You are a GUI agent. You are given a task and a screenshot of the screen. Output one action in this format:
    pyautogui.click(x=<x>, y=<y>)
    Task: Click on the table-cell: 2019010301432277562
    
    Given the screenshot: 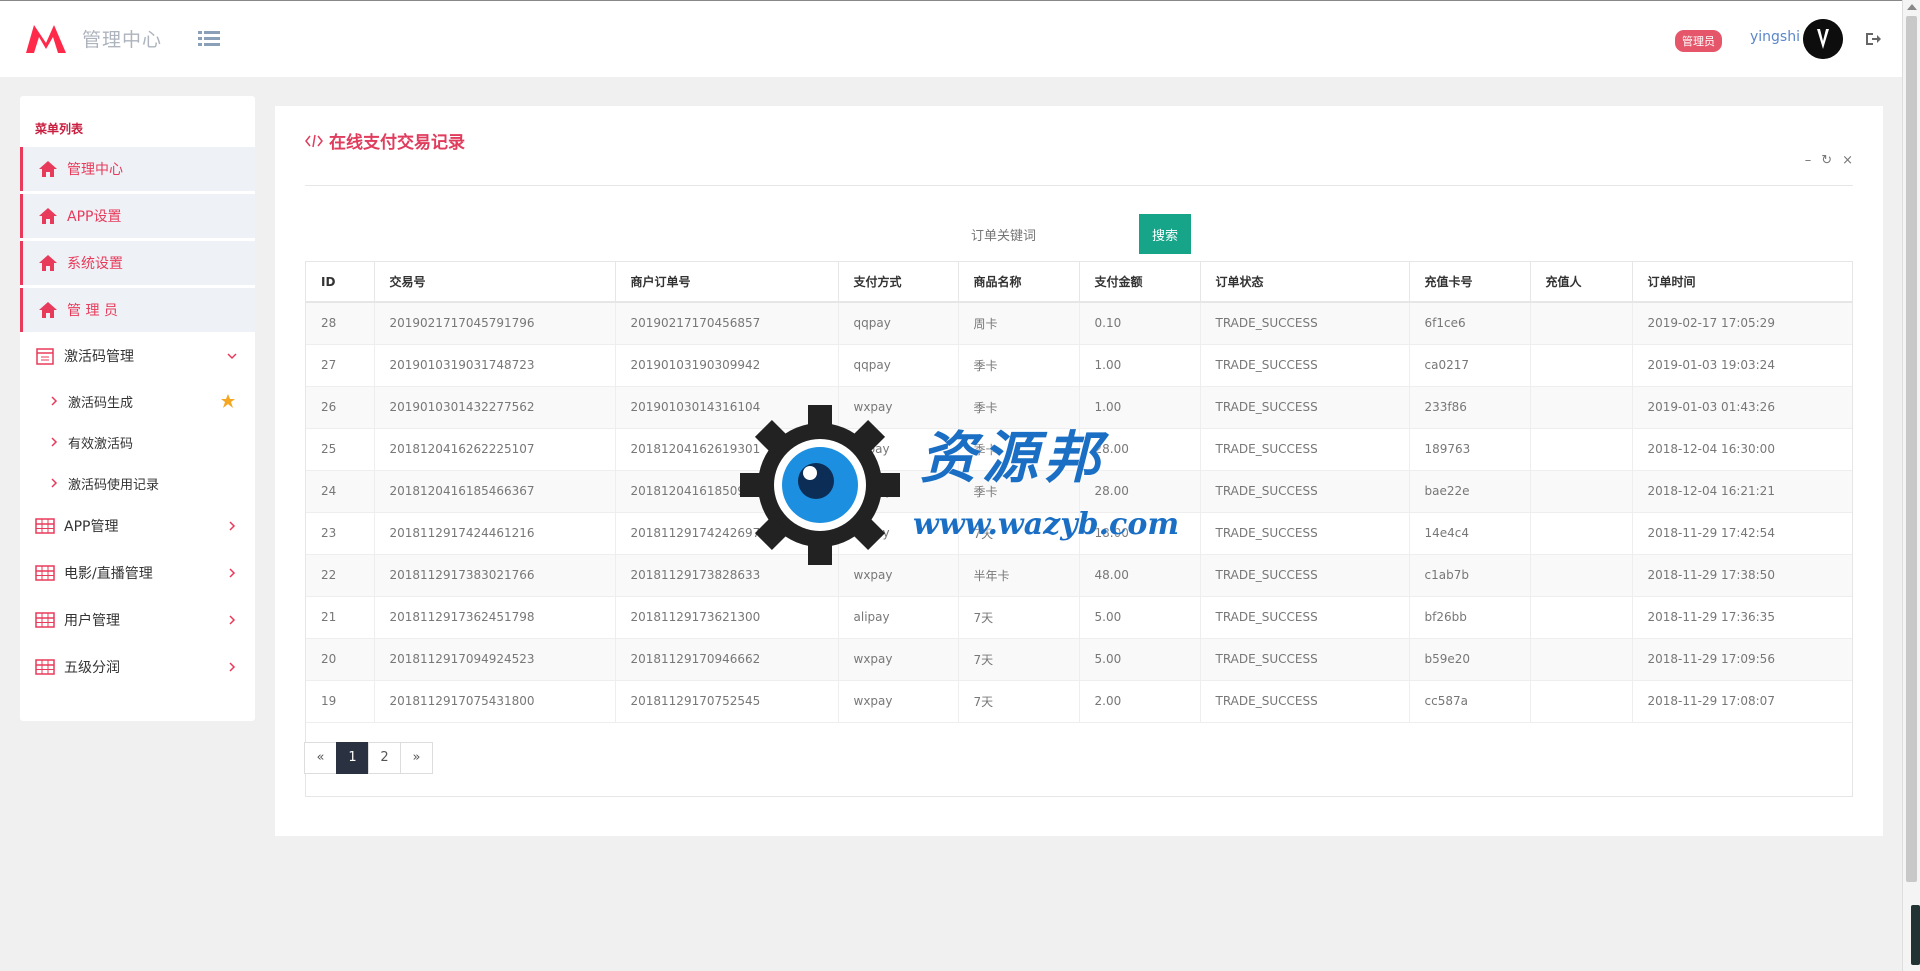 What is the action you would take?
    pyautogui.click(x=495, y=407)
    